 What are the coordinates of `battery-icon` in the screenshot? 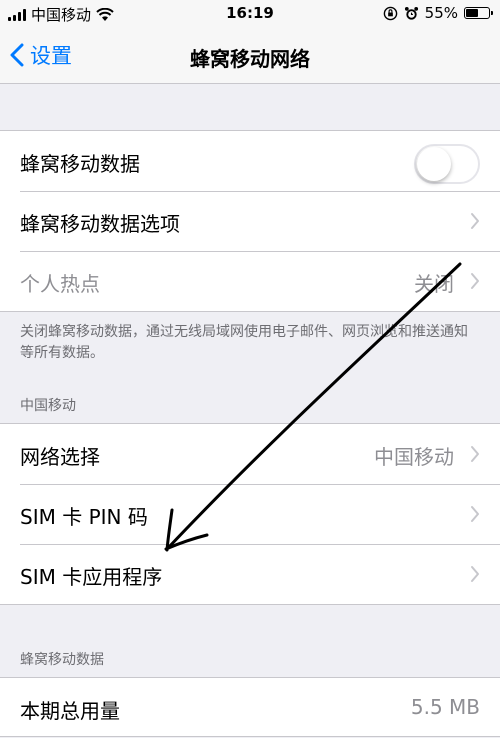 It's located at (478, 13).